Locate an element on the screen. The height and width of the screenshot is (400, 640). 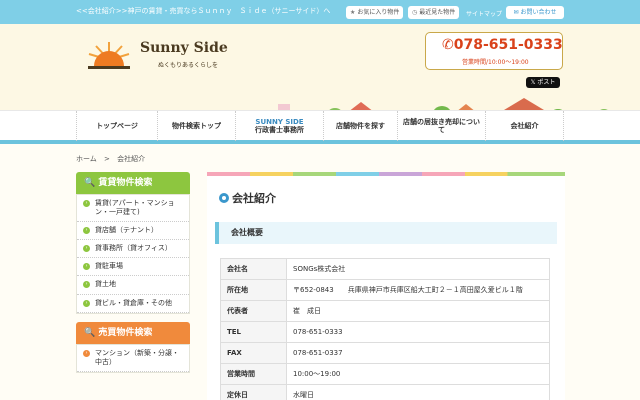
table-row: 会社名 SONGs株式会社 is located at coordinates (385, 269).